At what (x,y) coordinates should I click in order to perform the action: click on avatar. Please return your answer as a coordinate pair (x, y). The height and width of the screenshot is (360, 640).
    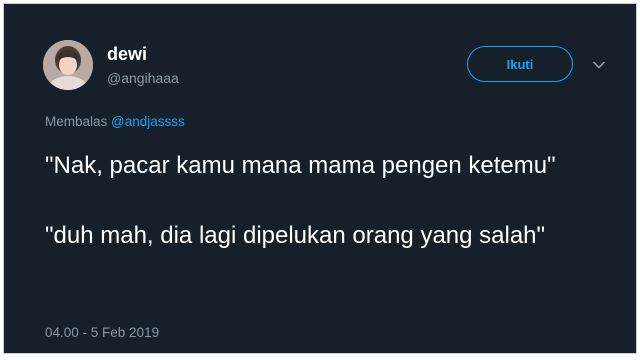
    Looking at the image, I should click on (68, 65).